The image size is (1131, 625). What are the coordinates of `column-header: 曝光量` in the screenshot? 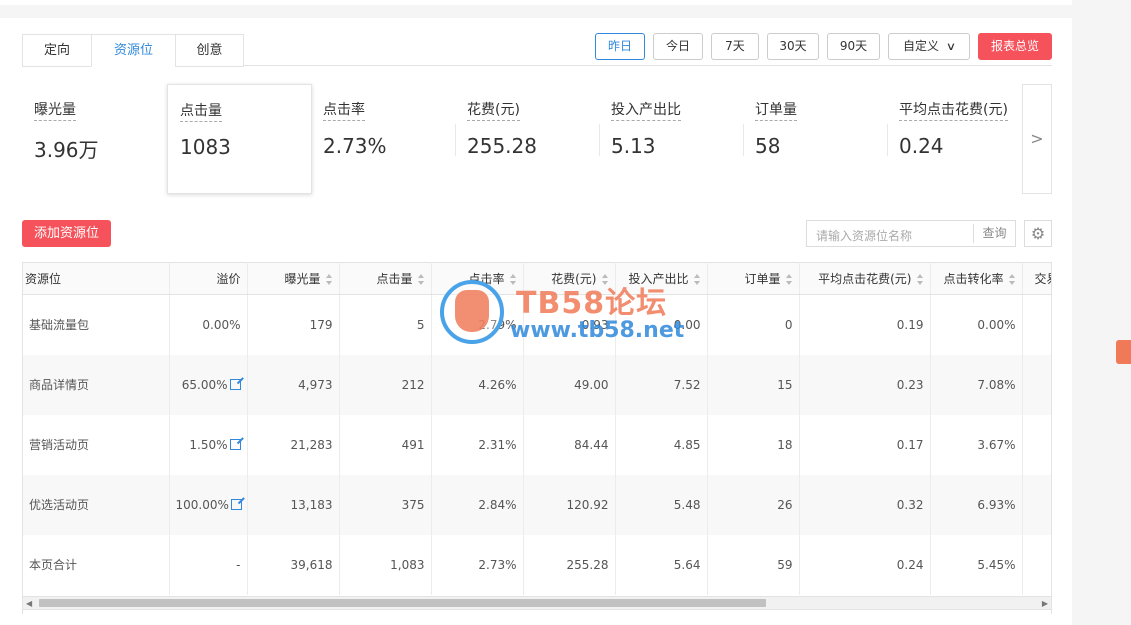 It's located at (293, 278).